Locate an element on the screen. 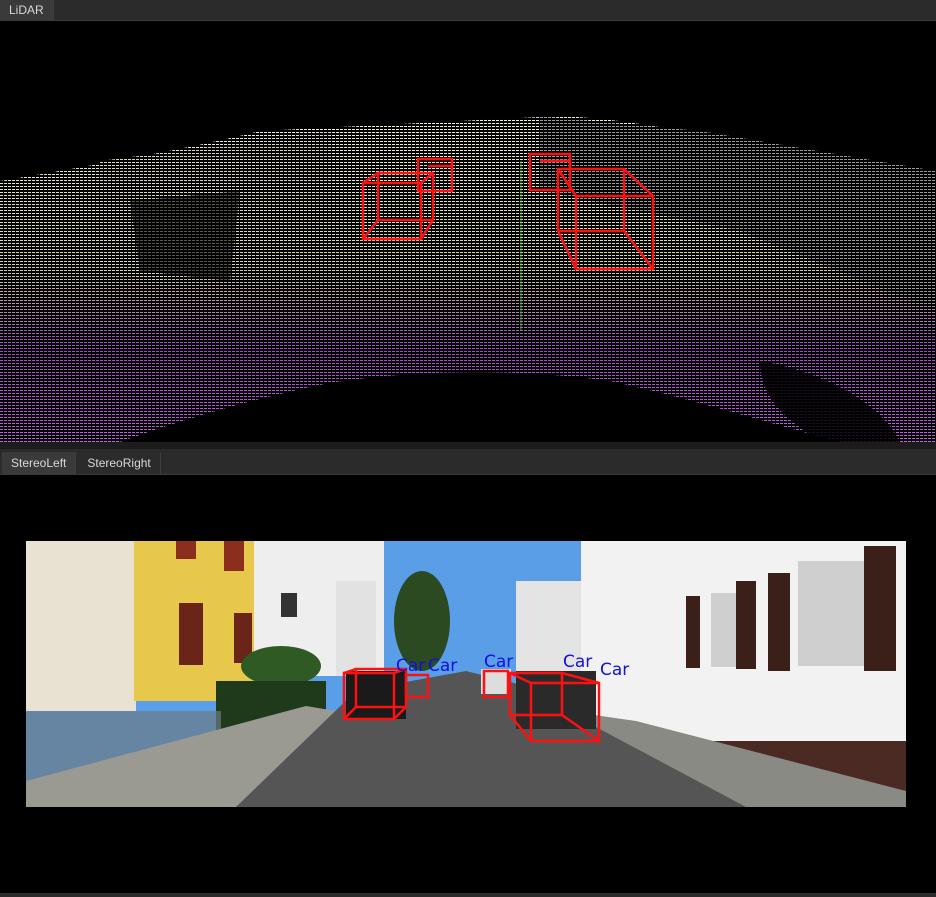 The width and height of the screenshot is (936, 897). tab-stereo-left: StereoLeft is located at coordinates (39, 463).